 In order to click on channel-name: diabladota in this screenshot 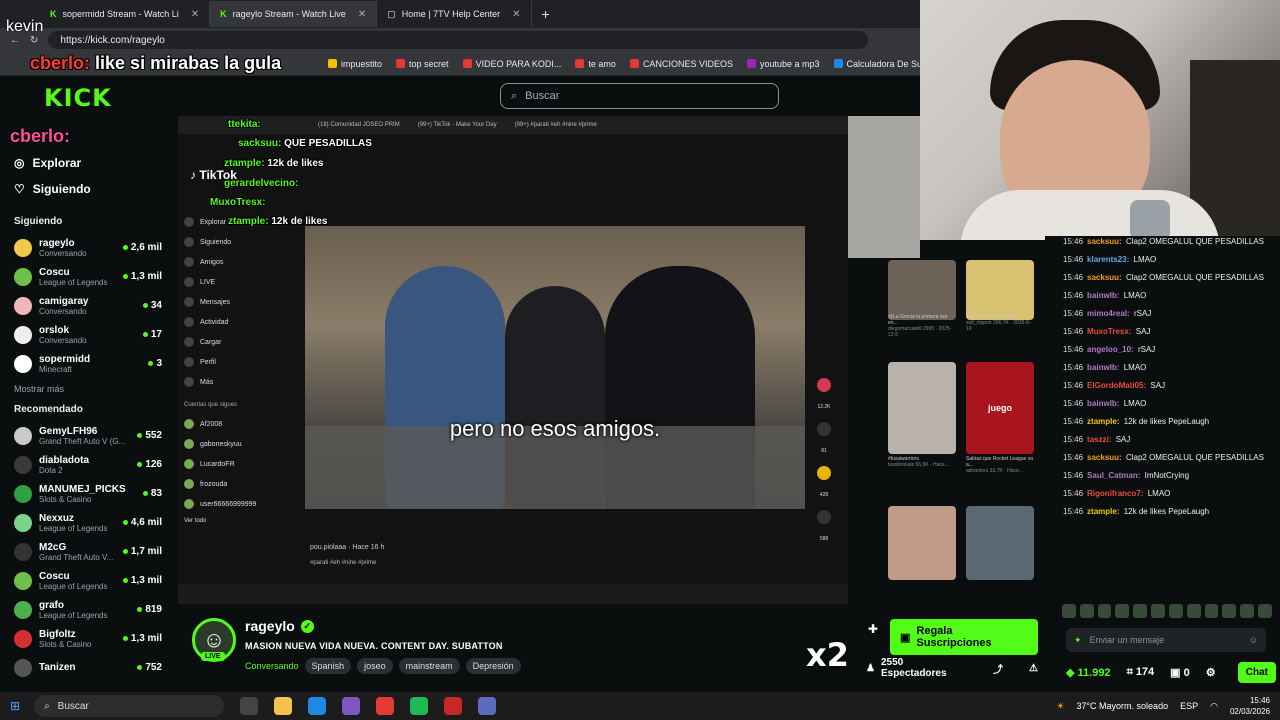, I will do `click(64, 460)`.